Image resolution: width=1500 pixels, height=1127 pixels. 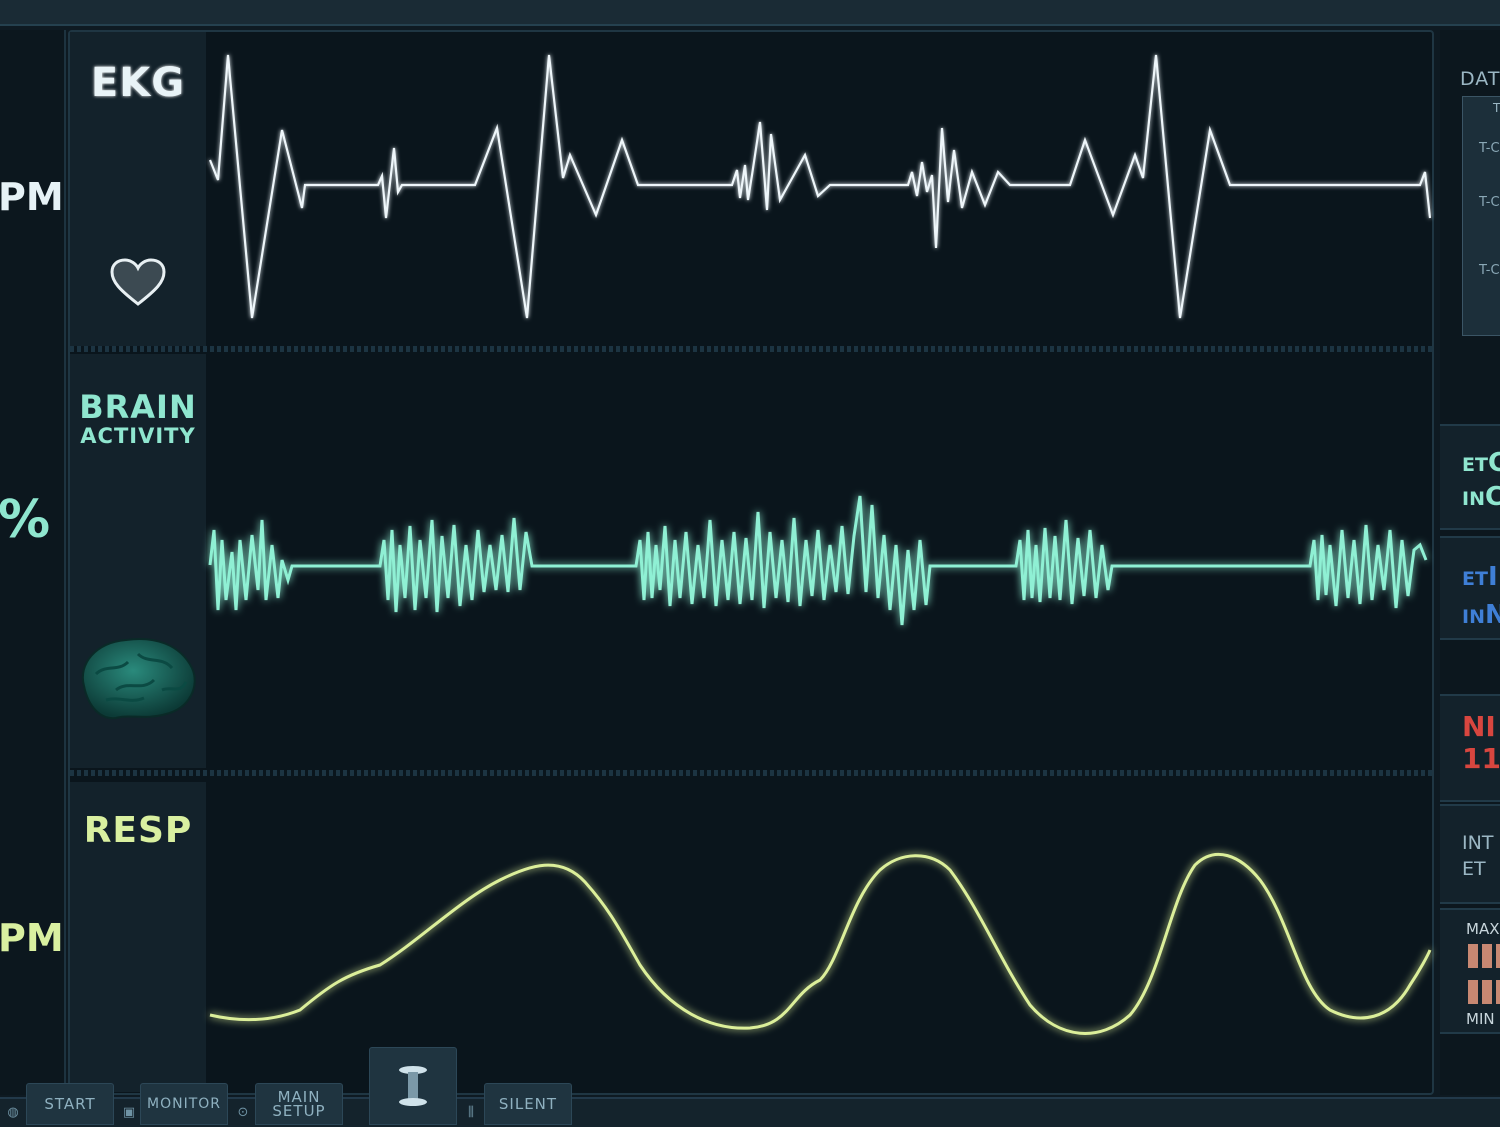 What do you see at coordinates (528, 1104) in the screenshot?
I see `silent-button: SILENT` at bounding box center [528, 1104].